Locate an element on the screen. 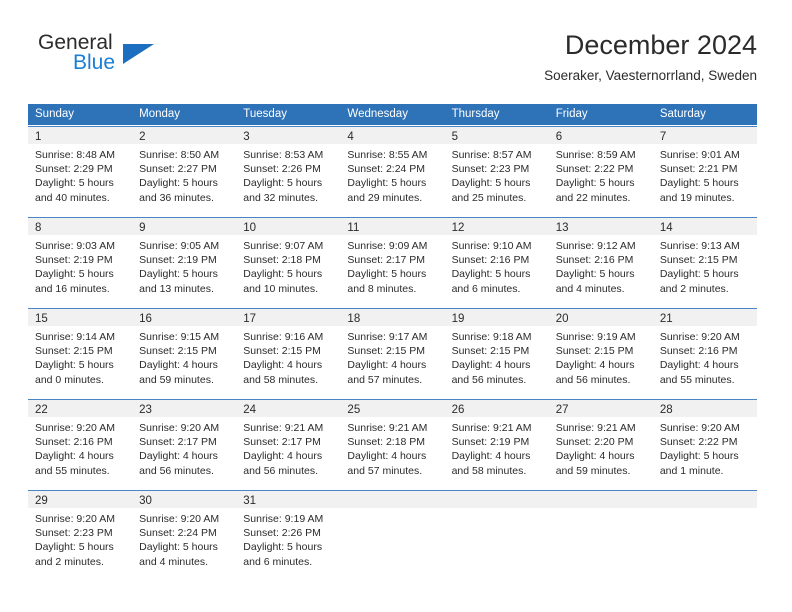  sunrise-text: Sunrise: 9:15 AM is located at coordinates (179, 337).